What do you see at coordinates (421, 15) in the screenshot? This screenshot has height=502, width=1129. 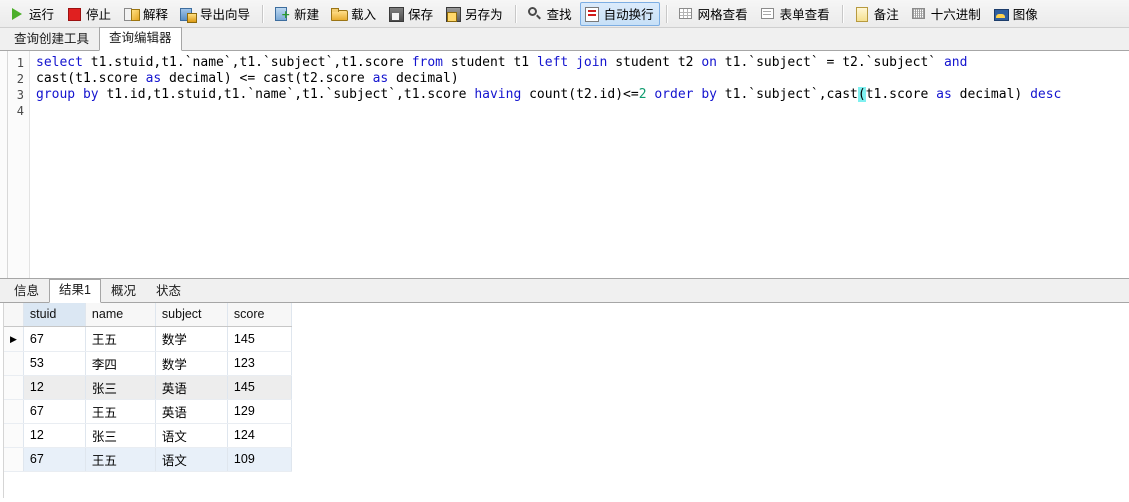 I see `toolbar-button-label: 保存` at bounding box center [421, 15].